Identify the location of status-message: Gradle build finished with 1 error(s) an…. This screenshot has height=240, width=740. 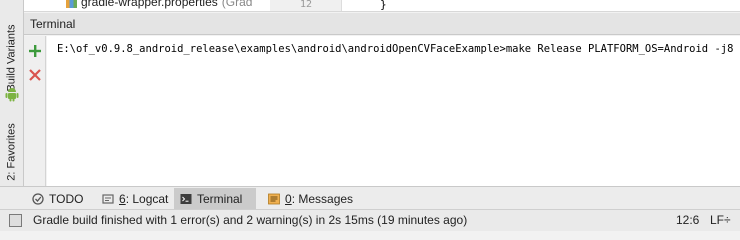
(250, 220).